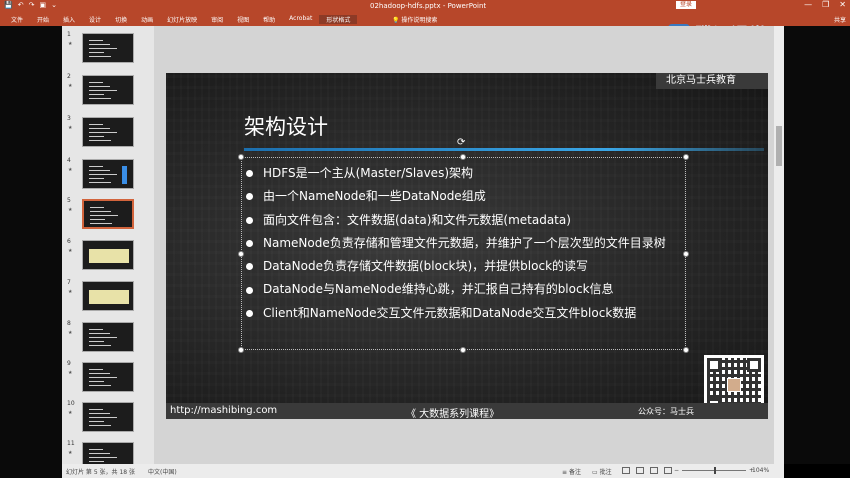 This screenshot has height=478, width=850. I want to click on notes-button: ≡ 备注, so click(571, 471).